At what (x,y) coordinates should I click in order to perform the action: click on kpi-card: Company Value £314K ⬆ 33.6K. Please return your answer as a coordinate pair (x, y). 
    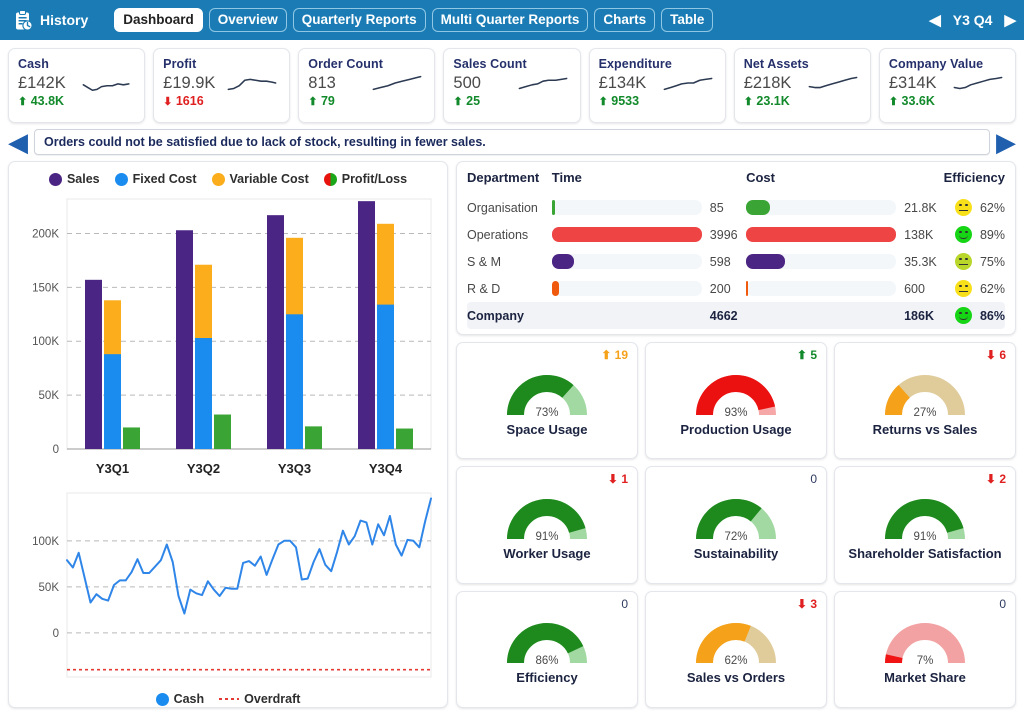
    Looking at the image, I should click on (947, 85).